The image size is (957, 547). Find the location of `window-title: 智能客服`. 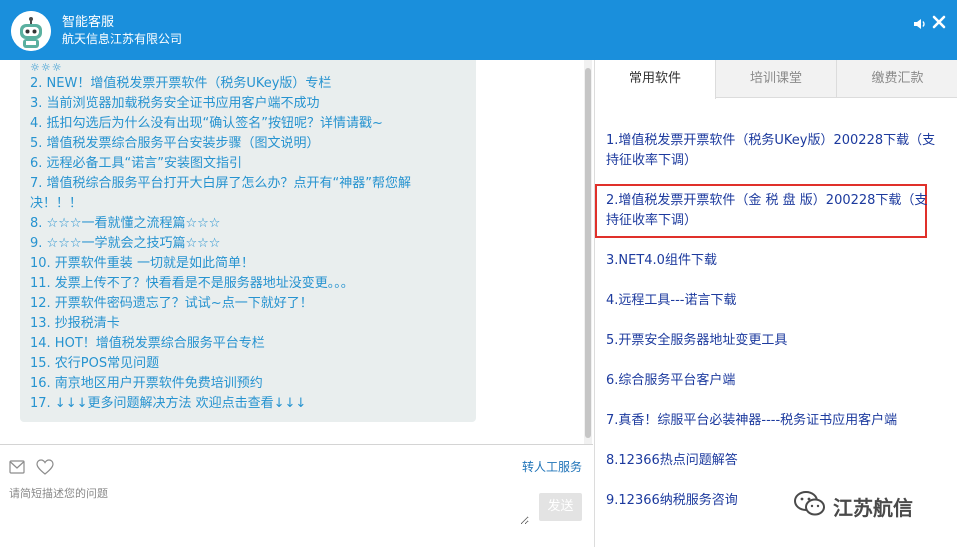

window-title: 智能客服 is located at coordinates (88, 22).